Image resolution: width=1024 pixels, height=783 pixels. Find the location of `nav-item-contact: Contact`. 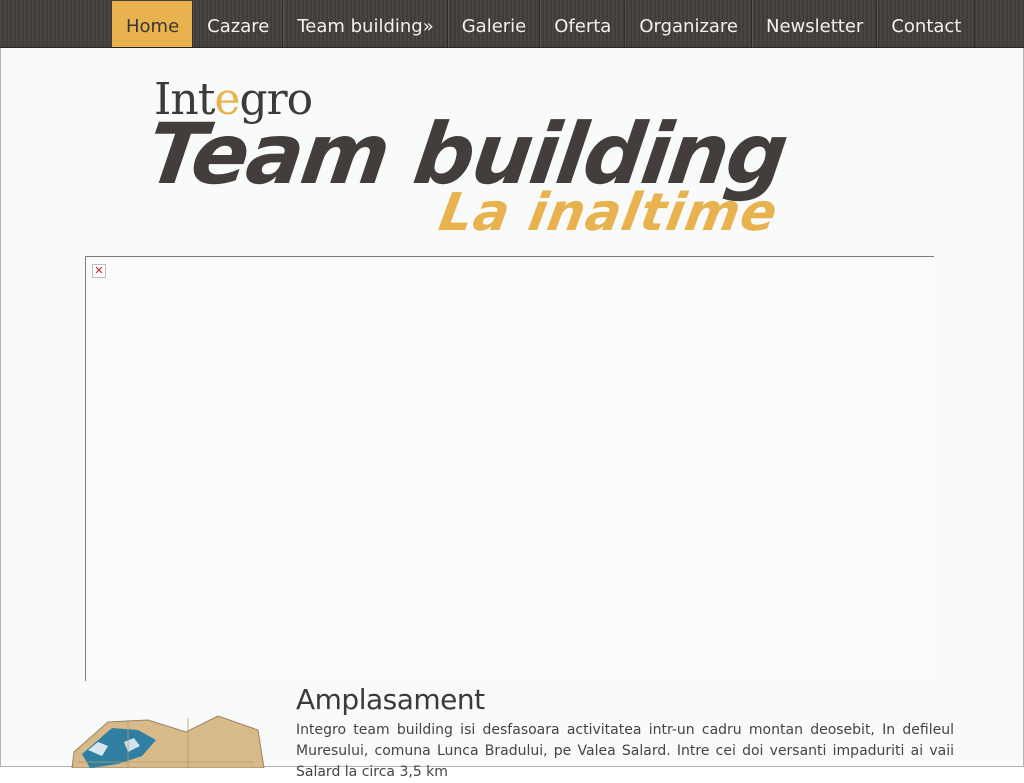

nav-item-contact: Contact is located at coordinates (926, 24).